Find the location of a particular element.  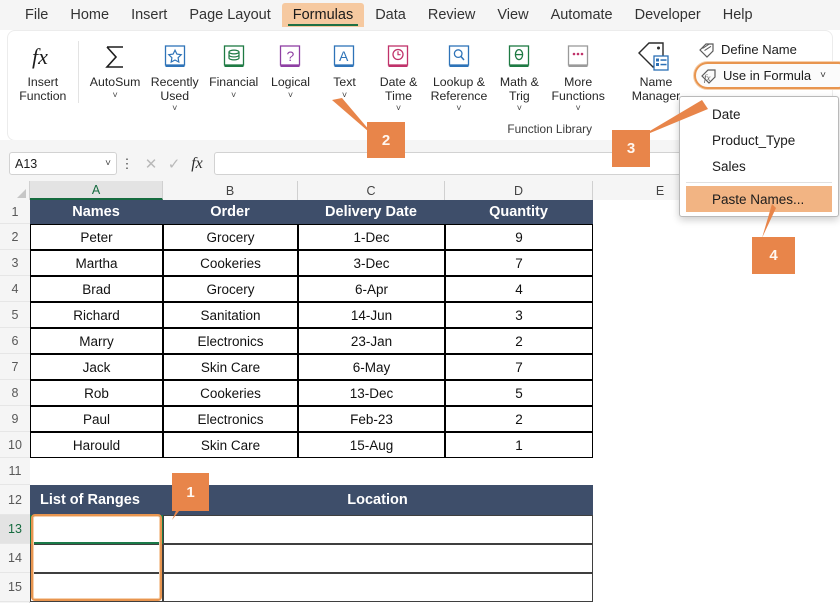

cell-b4: Grocery is located at coordinates (230, 289).